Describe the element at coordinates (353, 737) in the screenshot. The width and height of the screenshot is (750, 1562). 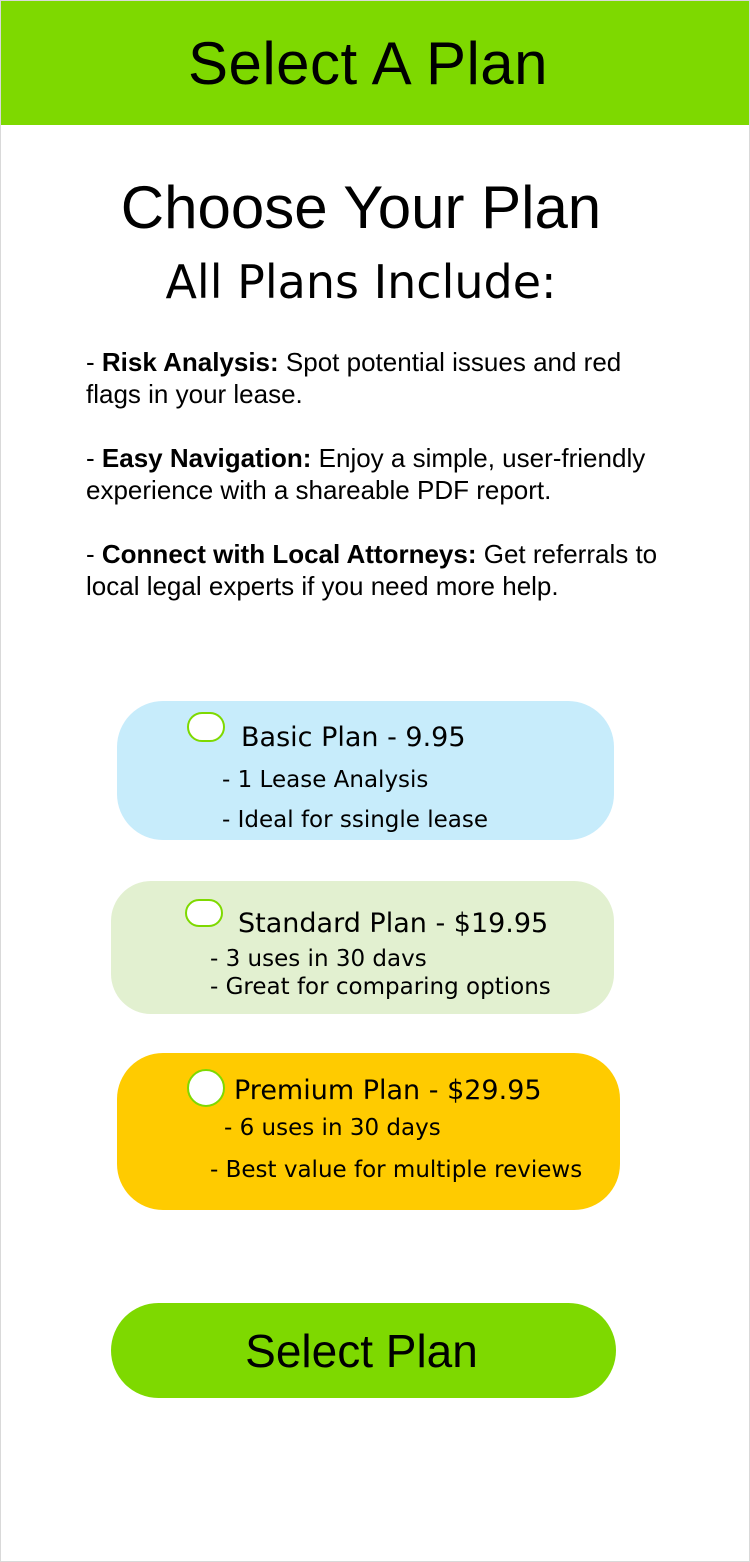
I see `plan-name: Basic Plan - 9.95` at that location.